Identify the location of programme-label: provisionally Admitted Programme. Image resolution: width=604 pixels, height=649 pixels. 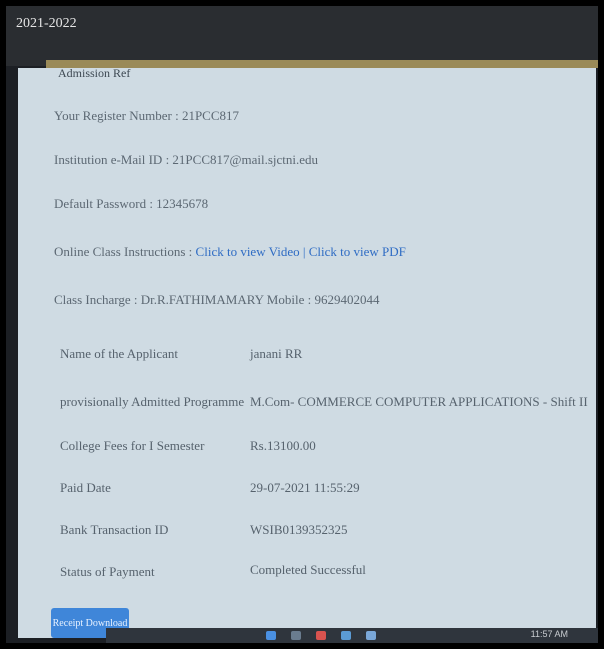
(152, 401).